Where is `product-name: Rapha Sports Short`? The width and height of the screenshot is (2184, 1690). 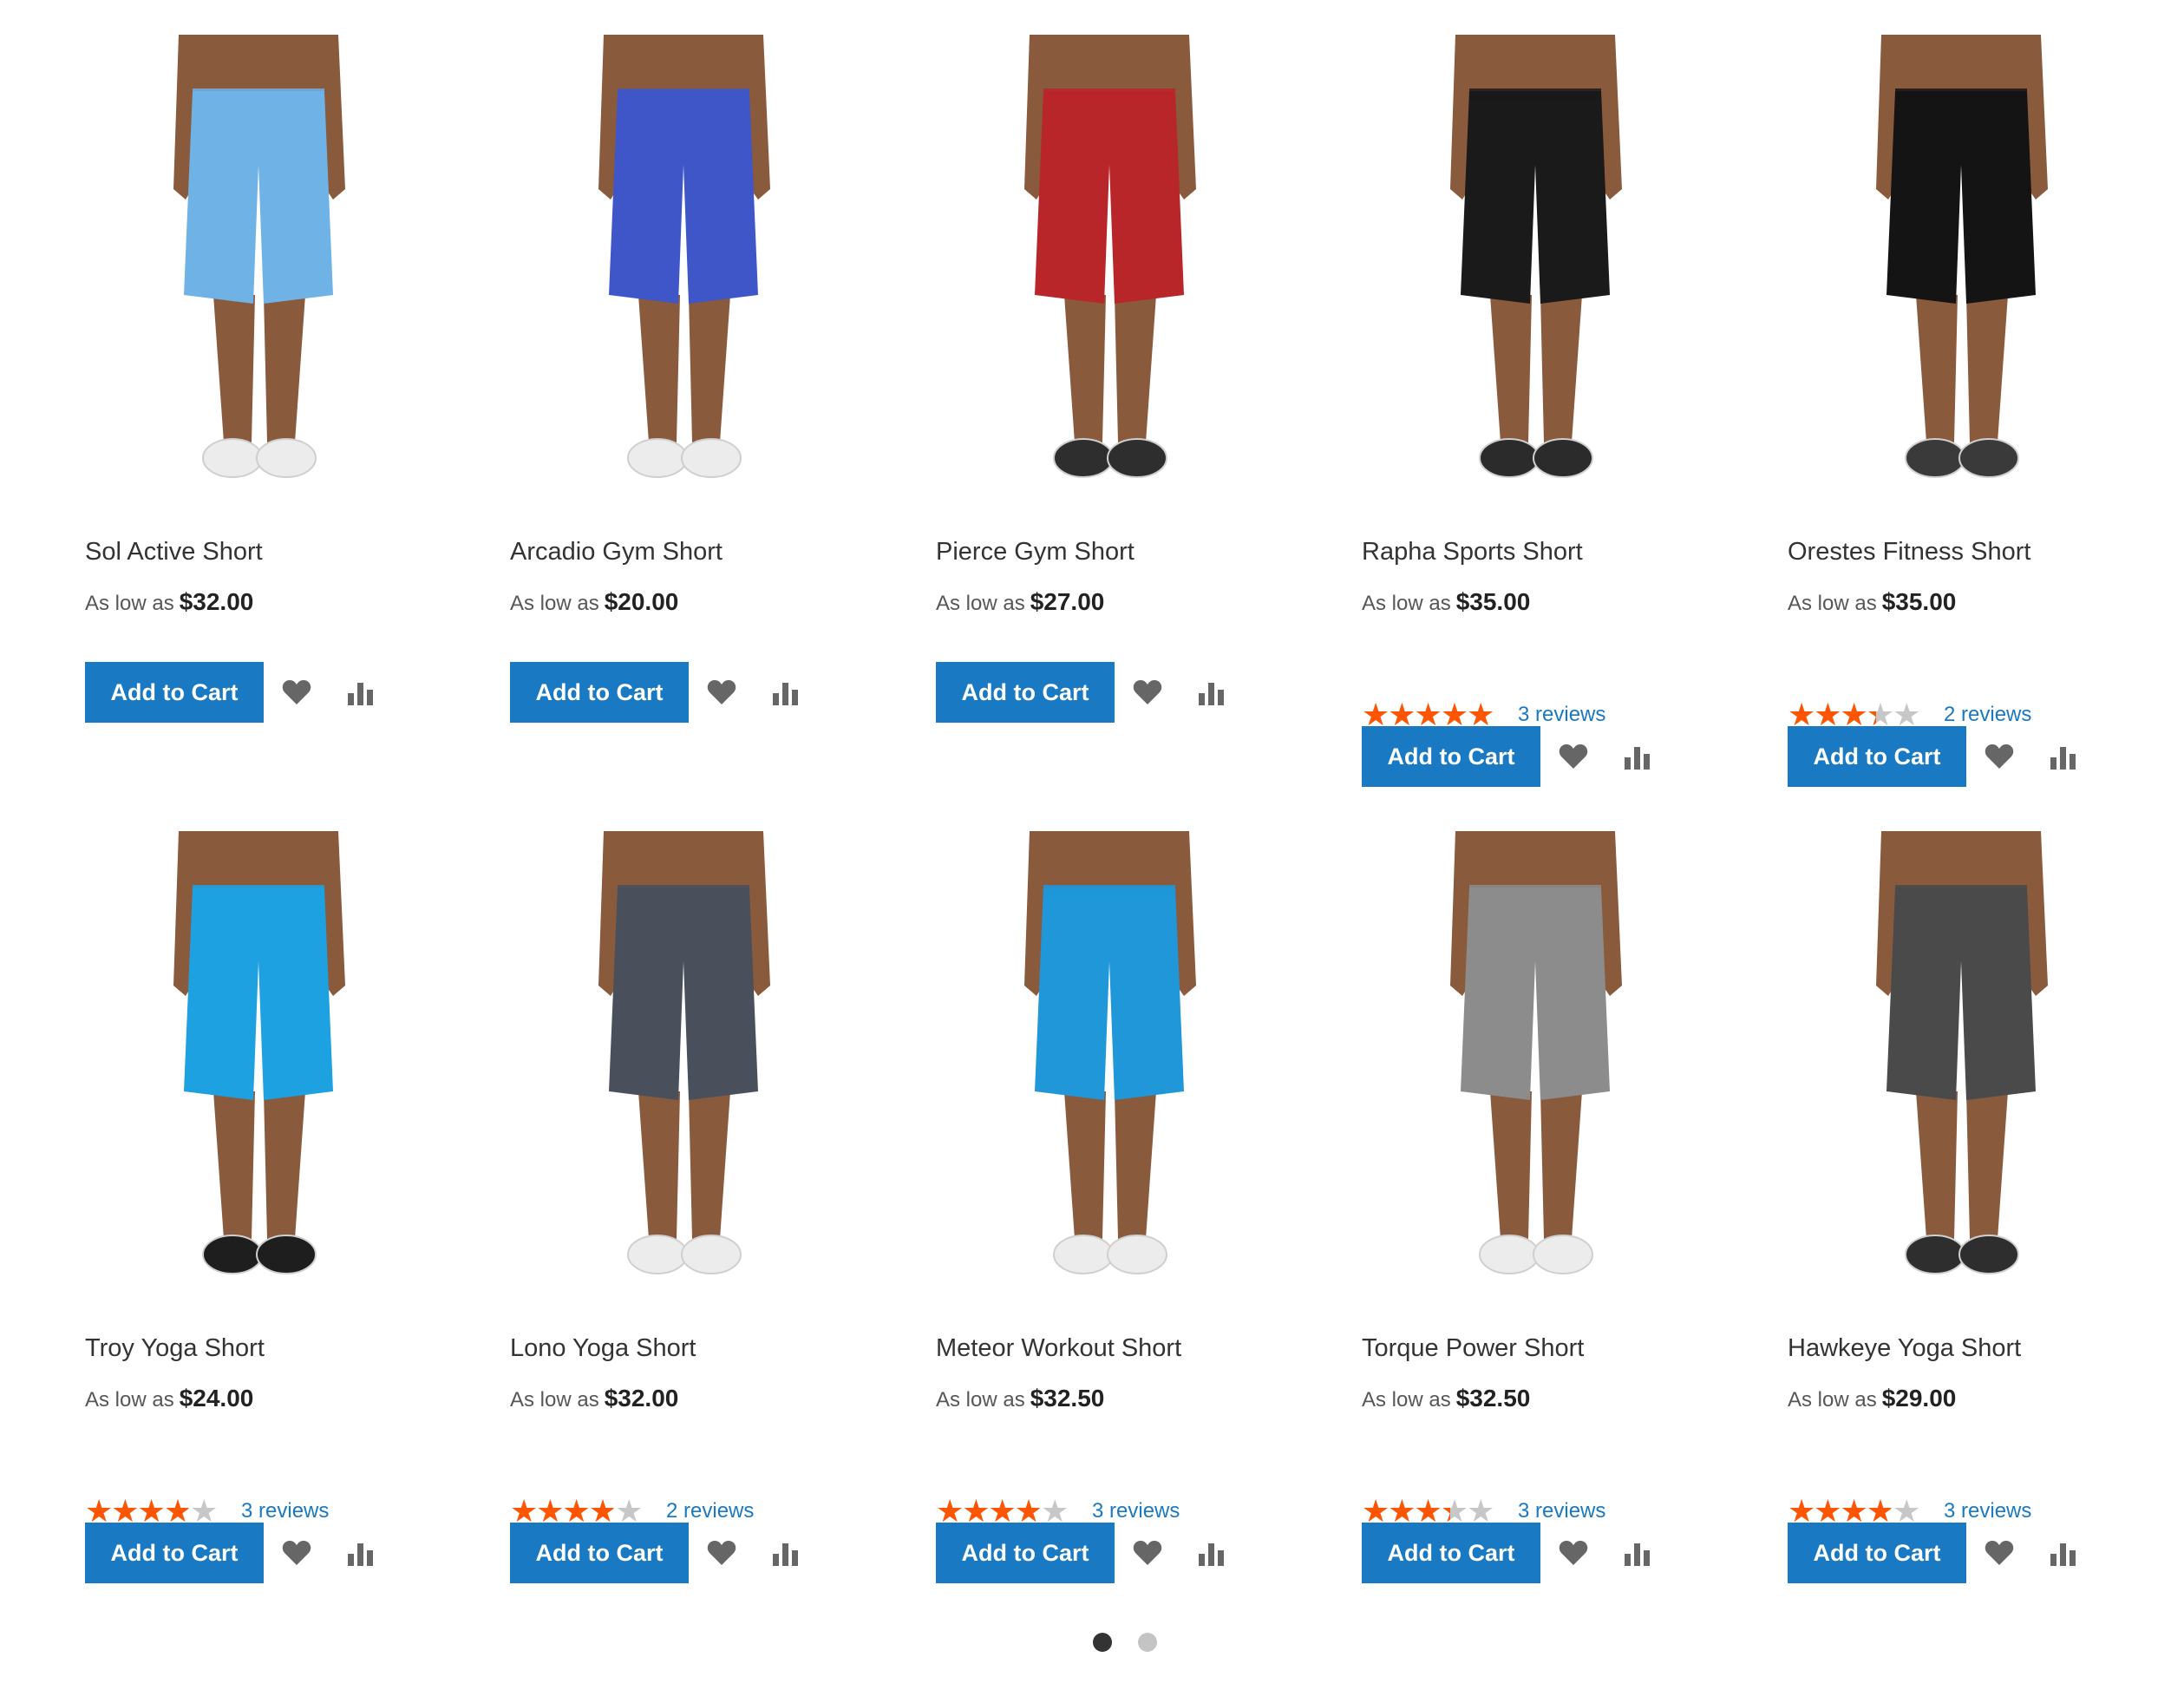 product-name: Rapha Sports Short is located at coordinates (1472, 552).